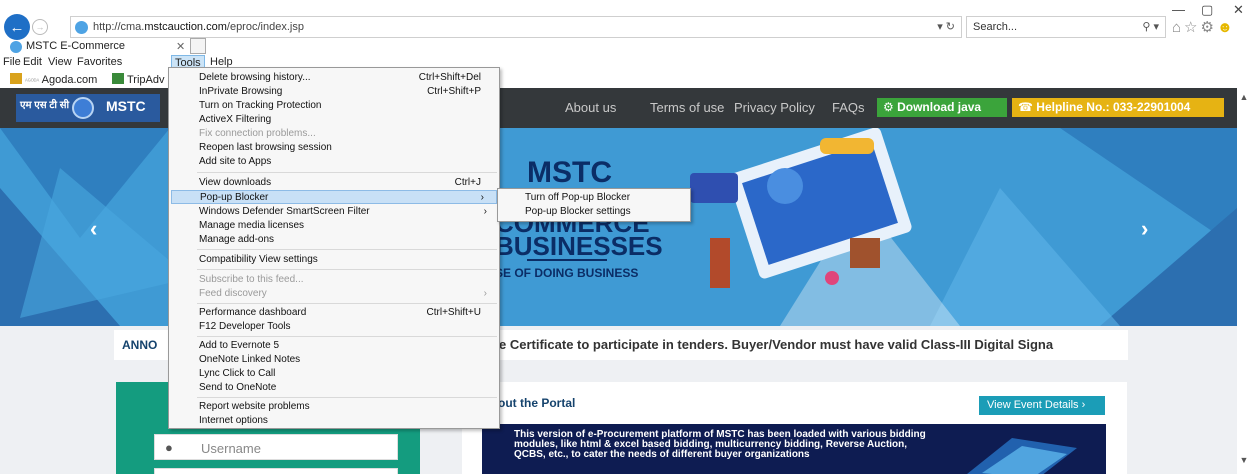 The image size is (1251, 474). What do you see at coordinates (334, 360) in the screenshot?
I see `menu-onenote-linked-notes: OneNote Linked Notes` at bounding box center [334, 360].